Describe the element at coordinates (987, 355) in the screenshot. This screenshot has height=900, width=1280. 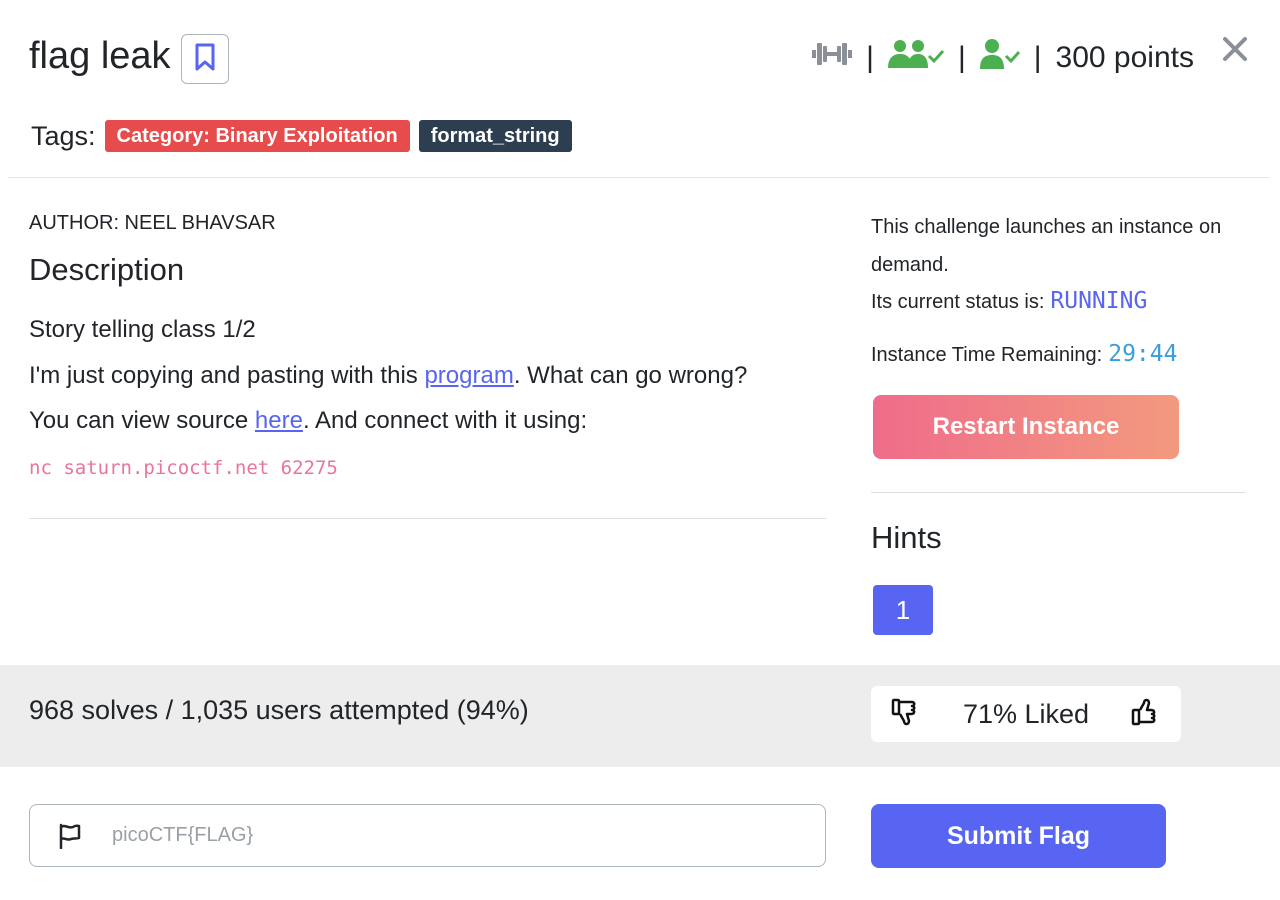
I see `timer-label: Instance Time Remaining:` at that location.